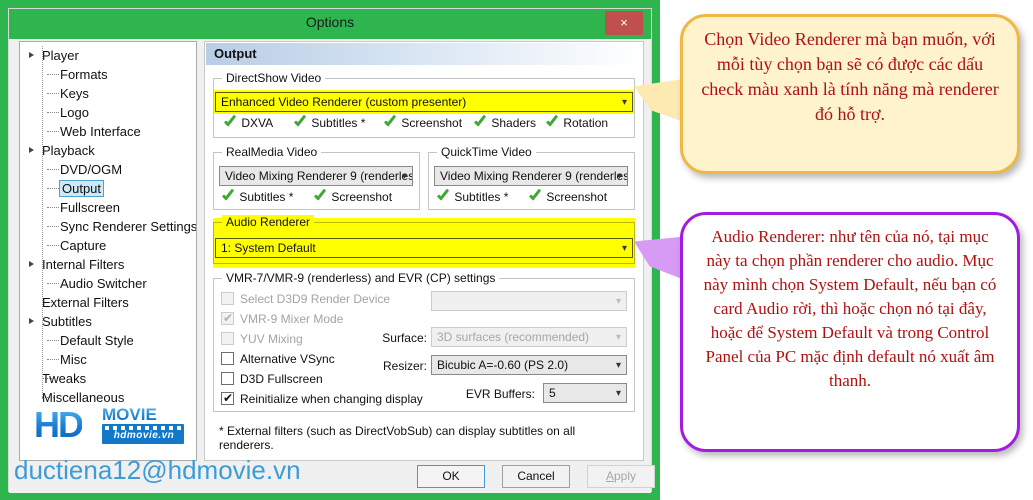  I want to click on audio-renderer-combo: 1: System Default ▾, so click(424, 248).